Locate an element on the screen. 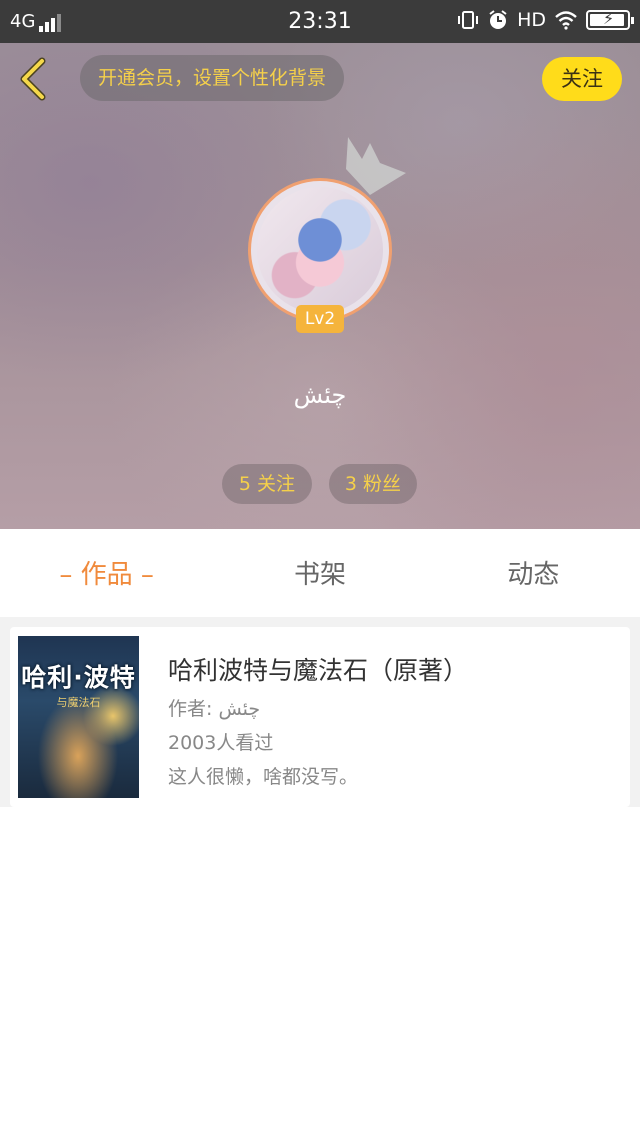 The width and height of the screenshot is (640, 1138). profile-tabs: – 作品 – 书架 动态 is located at coordinates (320, 573).